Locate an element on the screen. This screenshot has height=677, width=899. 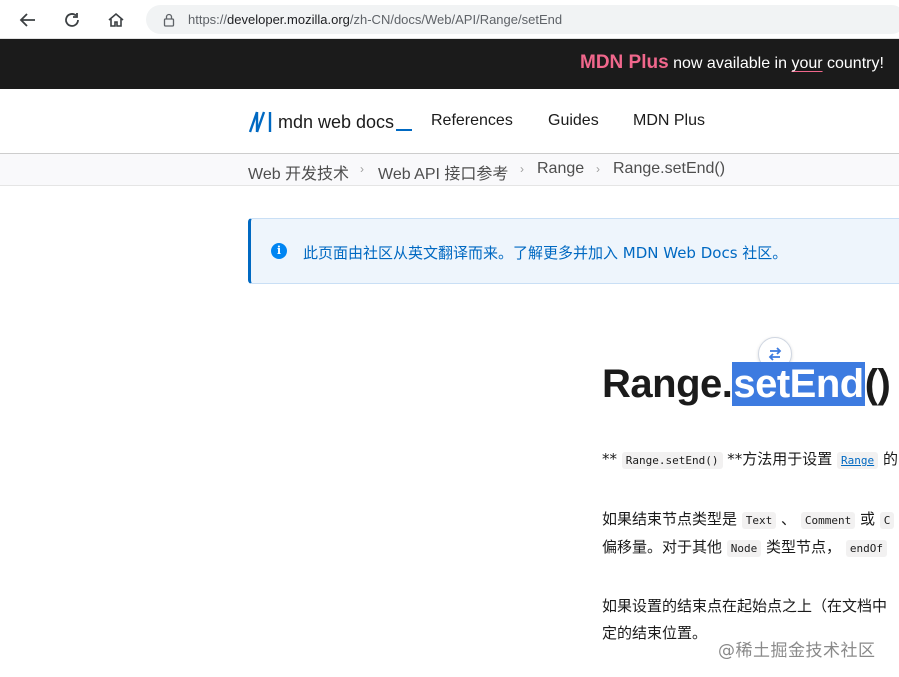
breadcrumb-current: Range.setEnd() is located at coordinates (669, 169).